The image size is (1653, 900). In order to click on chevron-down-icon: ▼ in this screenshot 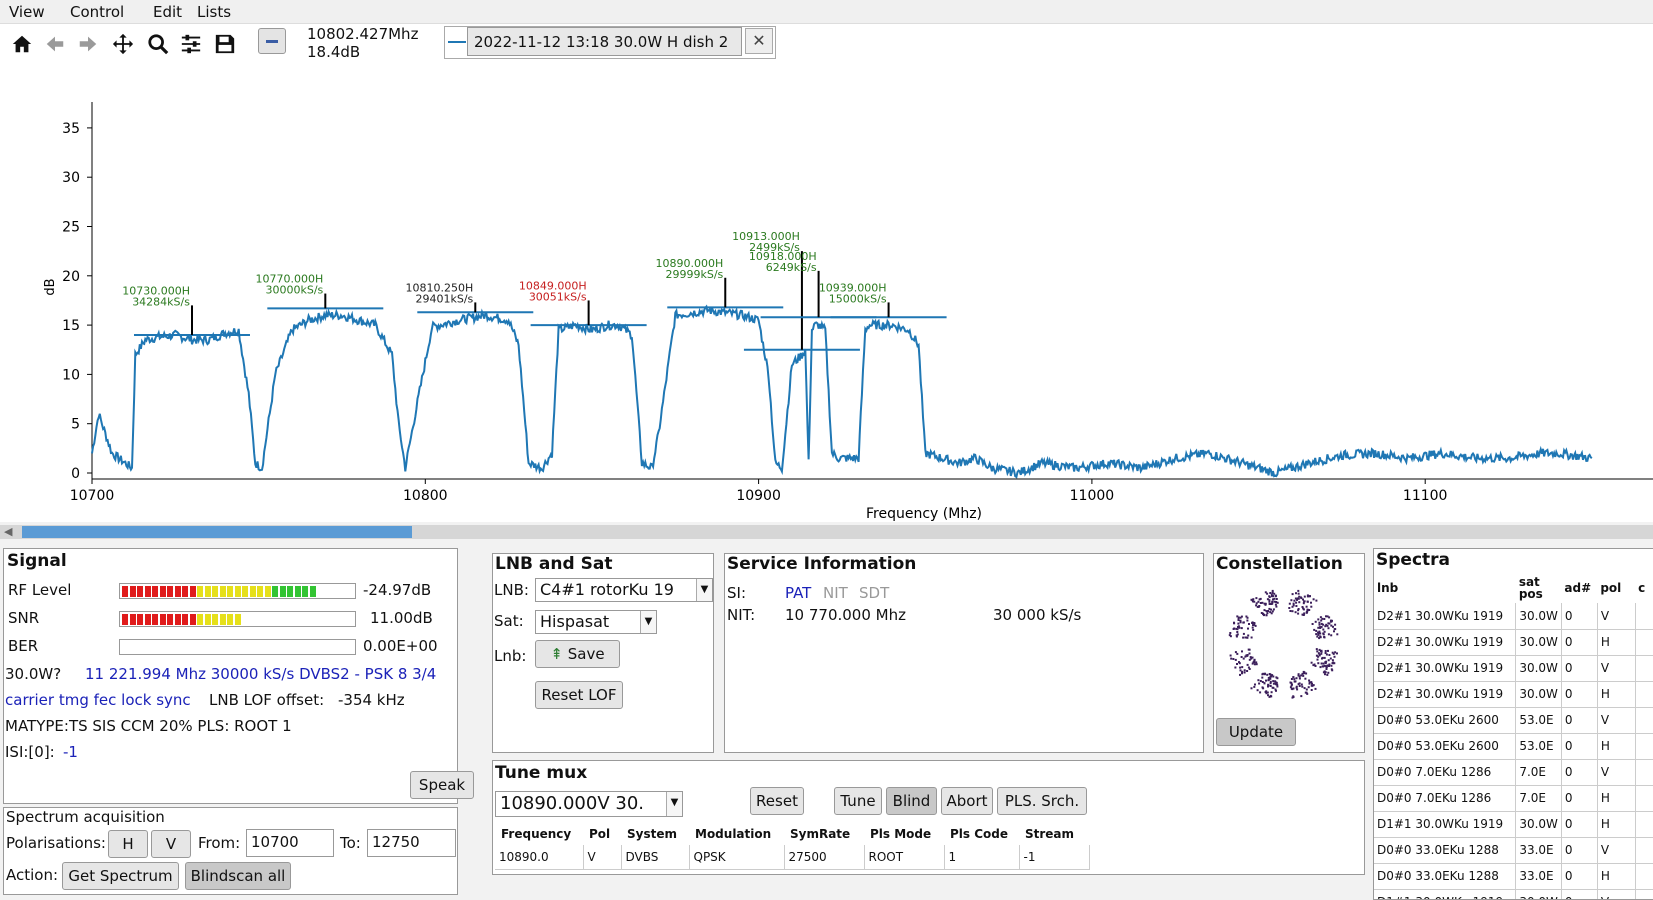, I will do `click(704, 590)`.